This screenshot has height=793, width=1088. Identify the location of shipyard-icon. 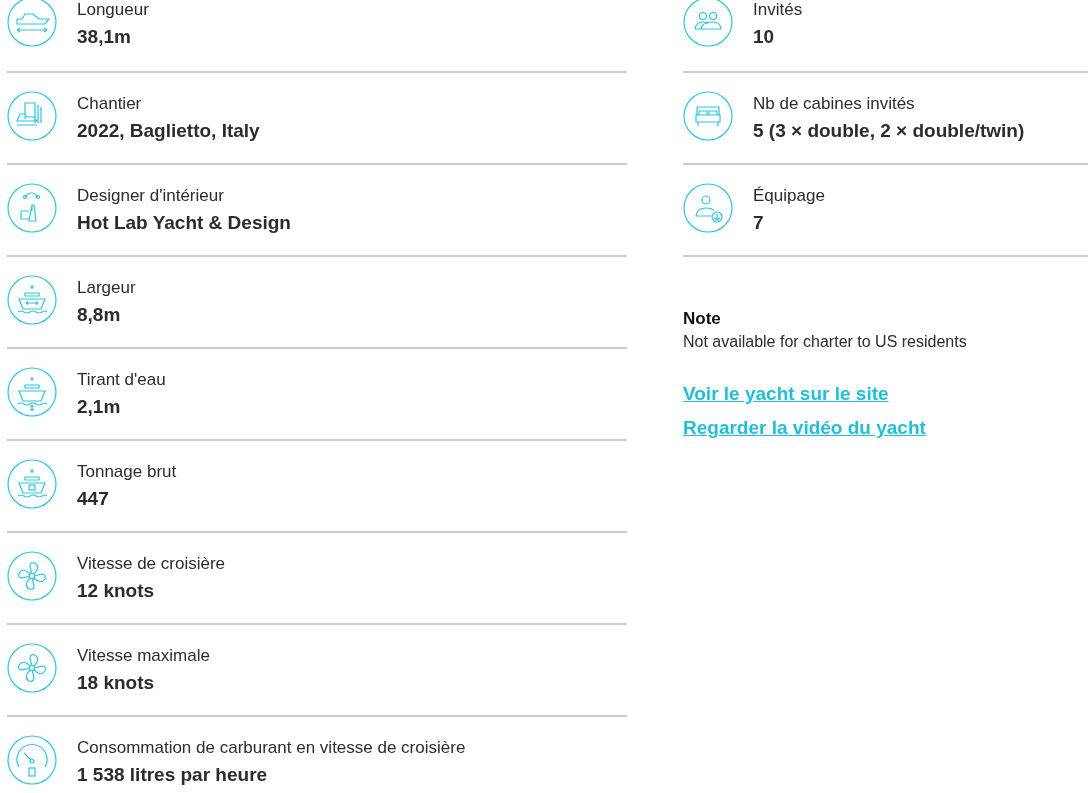
(32, 116).